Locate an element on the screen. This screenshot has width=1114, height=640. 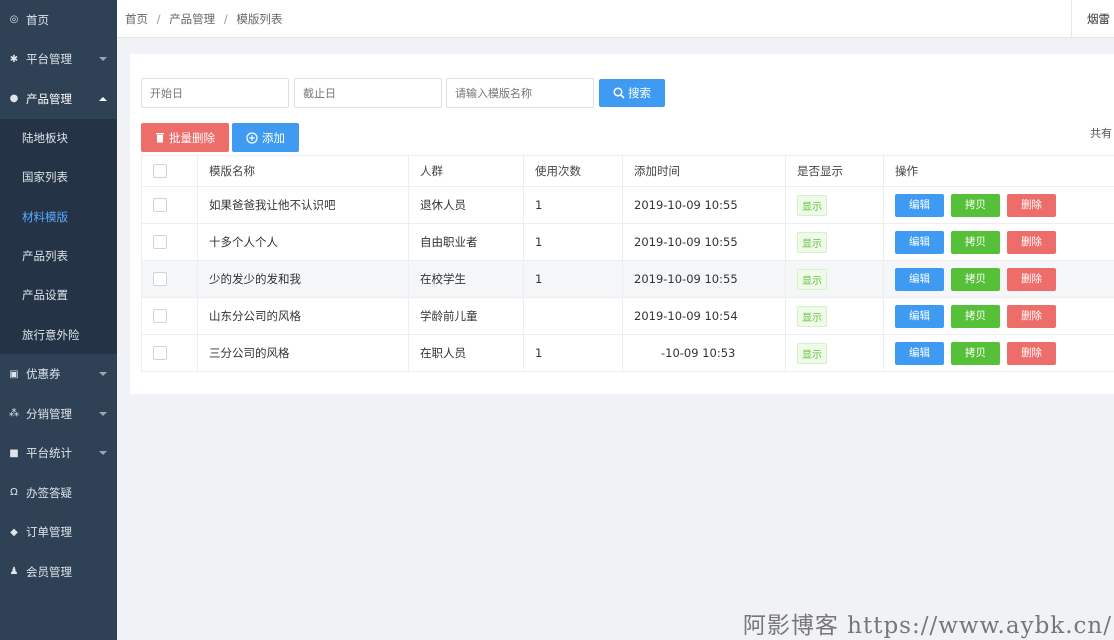
dashboard-icon: ◎ is located at coordinates (14, 20).